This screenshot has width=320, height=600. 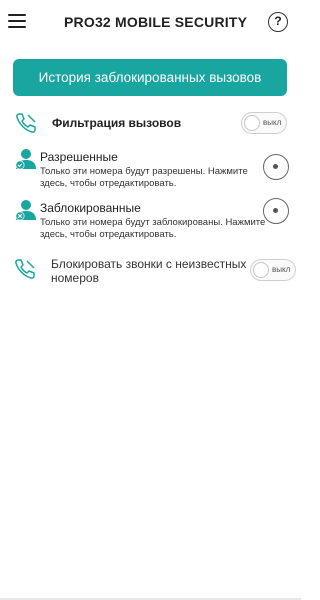 I want to click on user-blocked-icon, so click(x=25, y=210).